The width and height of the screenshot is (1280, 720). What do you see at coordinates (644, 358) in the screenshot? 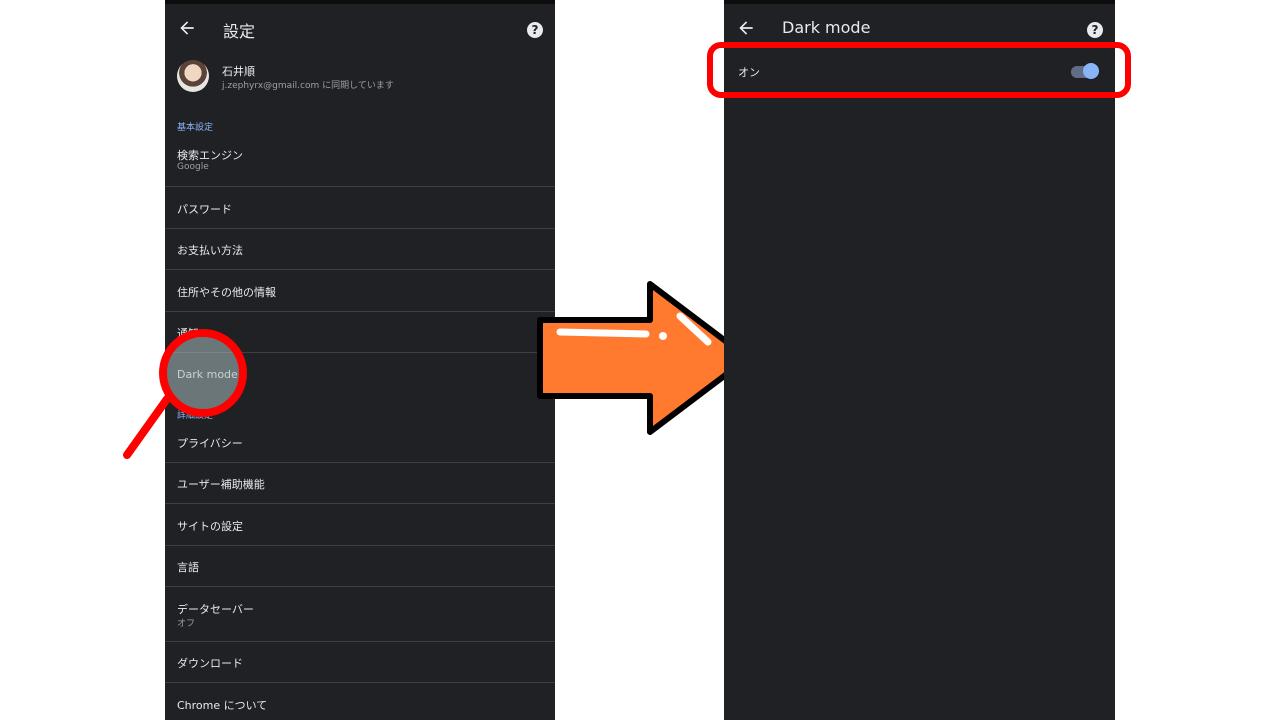
I see `transition-arrow-icon` at bounding box center [644, 358].